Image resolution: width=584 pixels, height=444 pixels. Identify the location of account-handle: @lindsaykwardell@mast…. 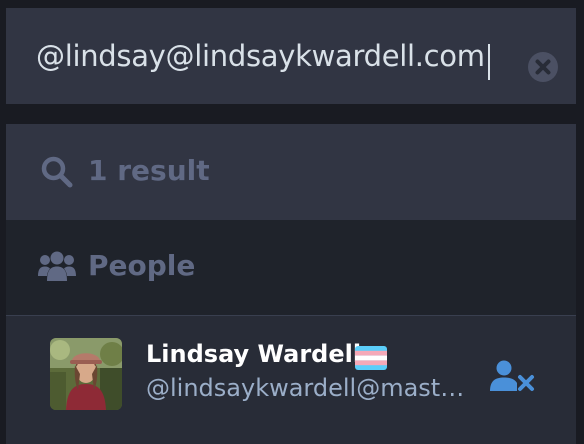
(305, 388).